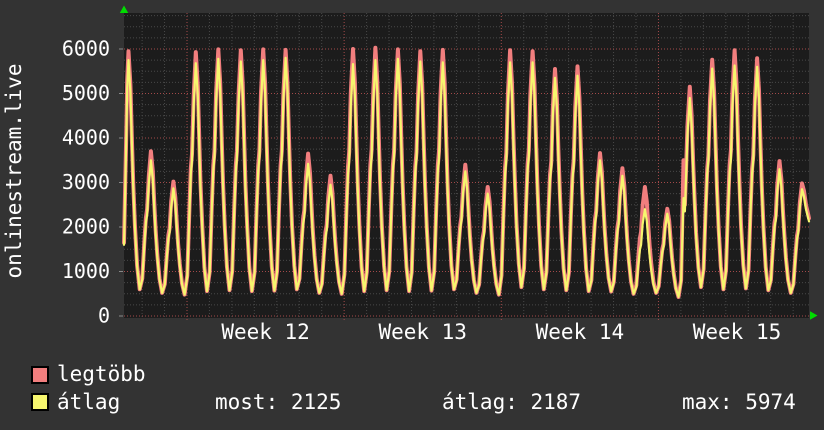 Image resolution: width=824 pixels, height=430 pixels. Describe the element at coordinates (501, 332) in the screenshot. I see `x-tick-labels: Week 12 Week 13 Week 14 Week 15` at that location.